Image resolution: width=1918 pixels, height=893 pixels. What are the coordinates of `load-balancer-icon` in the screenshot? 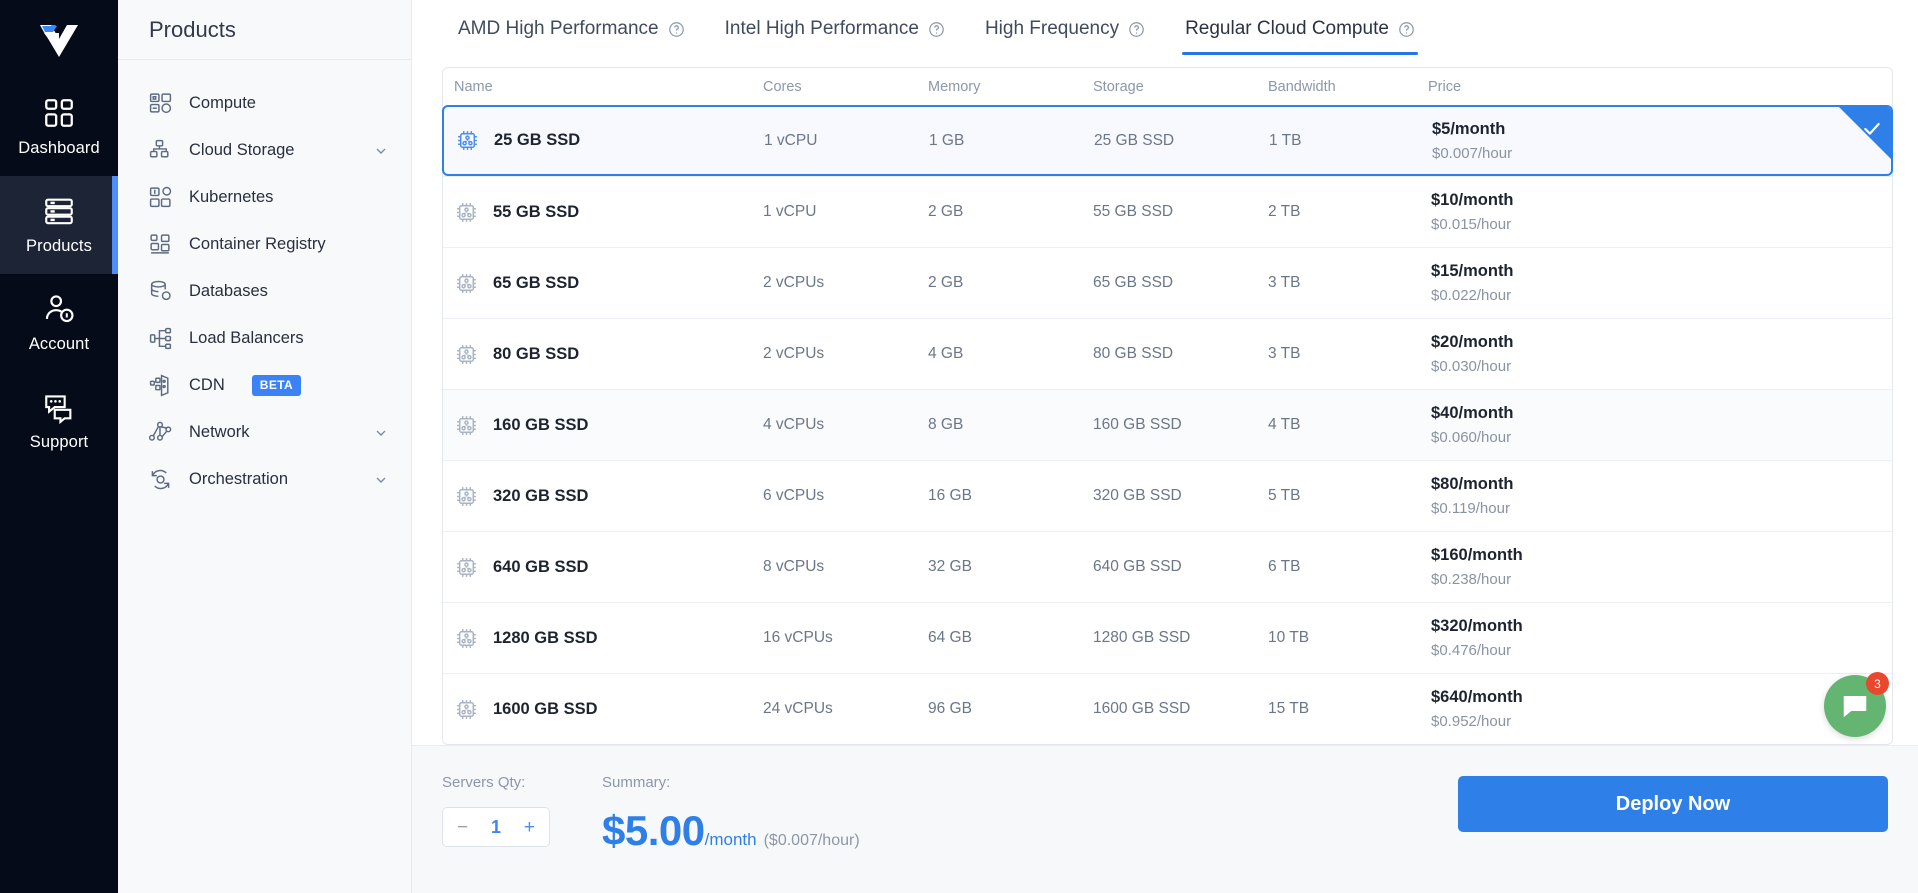 It's located at (160, 338).